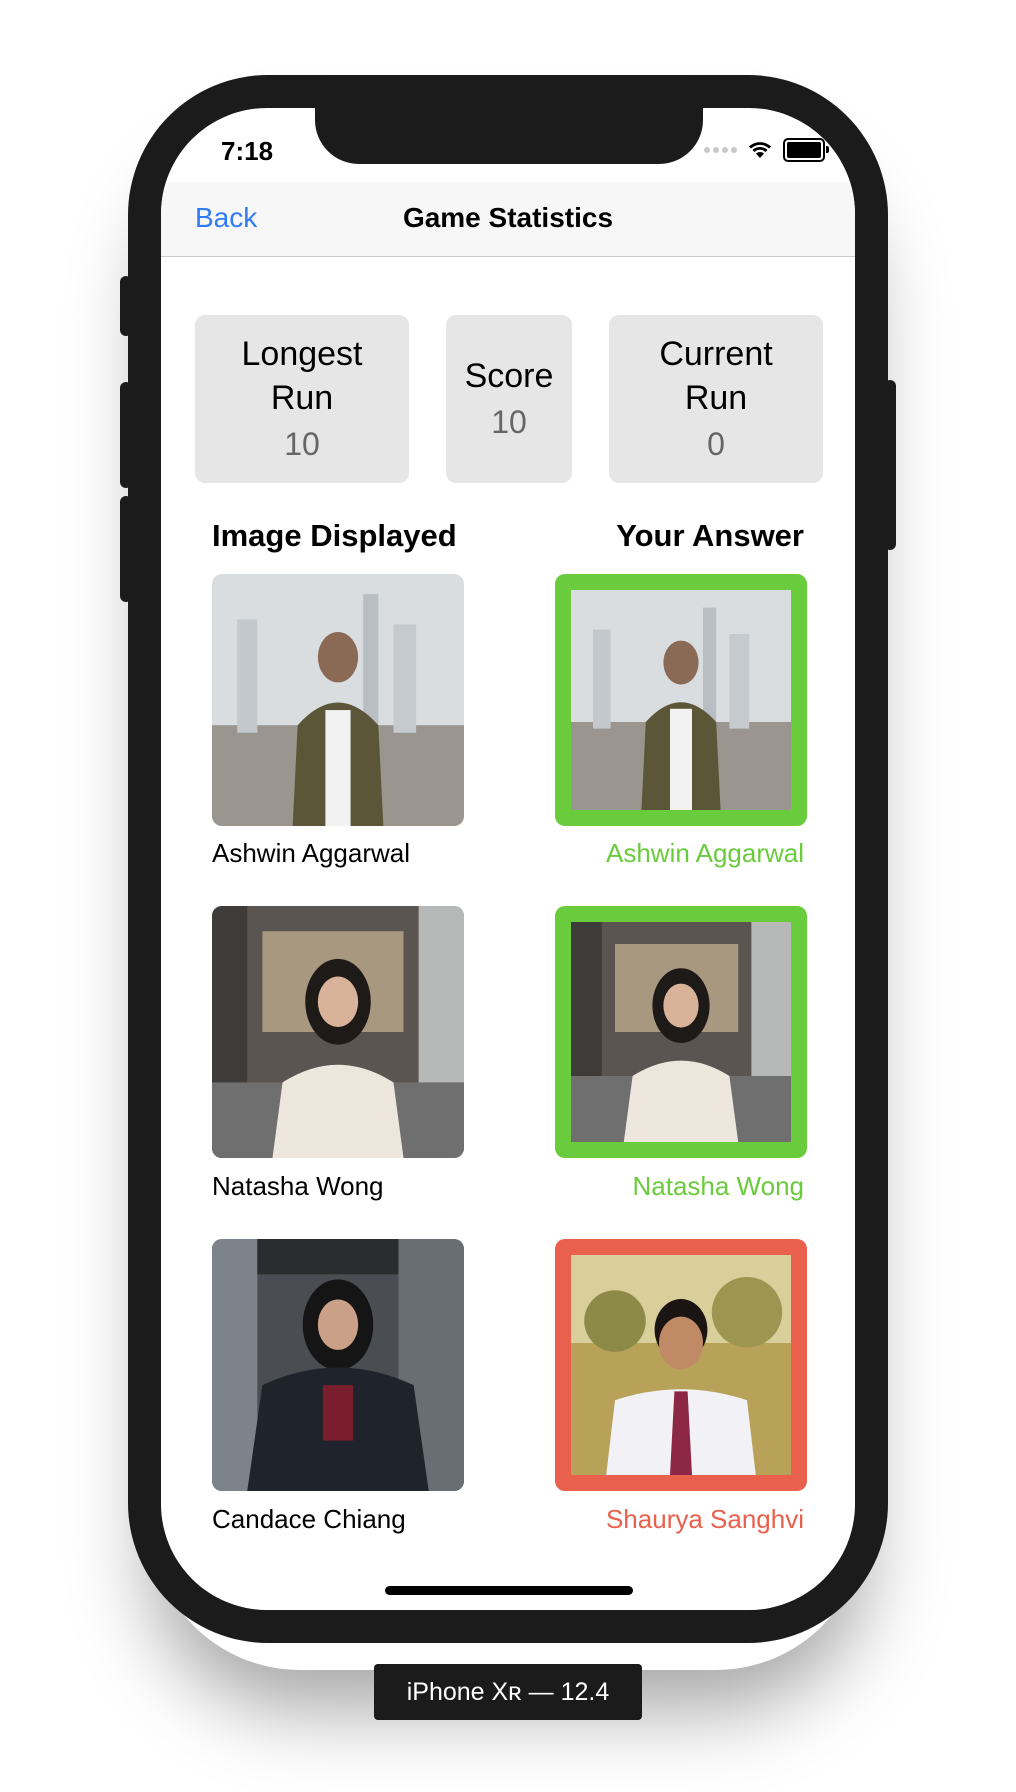  Describe the element at coordinates (716, 444) in the screenshot. I see `stat-value: 0` at that location.